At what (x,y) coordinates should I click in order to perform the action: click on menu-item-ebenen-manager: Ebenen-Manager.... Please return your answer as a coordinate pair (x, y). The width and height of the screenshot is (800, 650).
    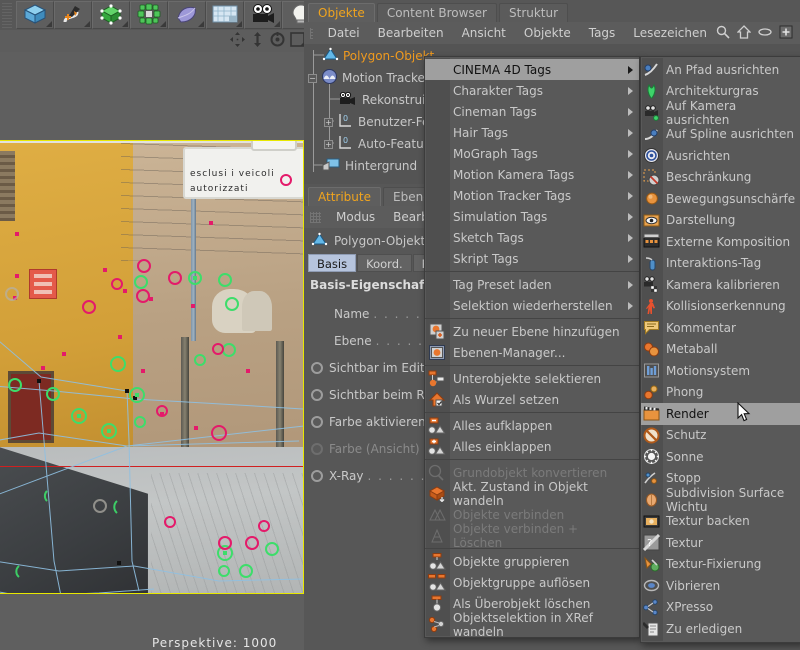
    Looking at the image, I should click on (532, 352).